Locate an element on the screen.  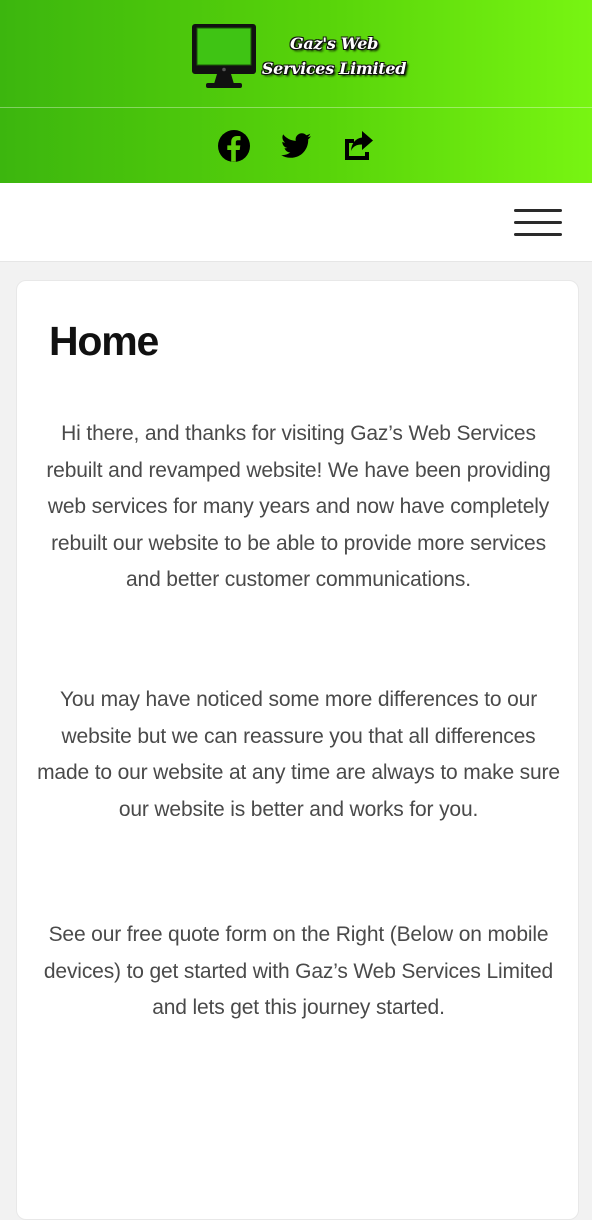
share-icon is located at coordinates (358, 146).